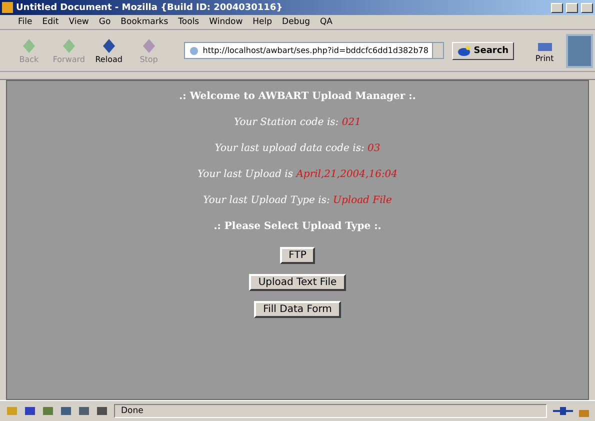 This screenshot has height=421, width=595. What do you see at coordinates (297, 123) in the screenshot?
I see `info-line: Your Station code is: 021` at bounding box center [297, 123].